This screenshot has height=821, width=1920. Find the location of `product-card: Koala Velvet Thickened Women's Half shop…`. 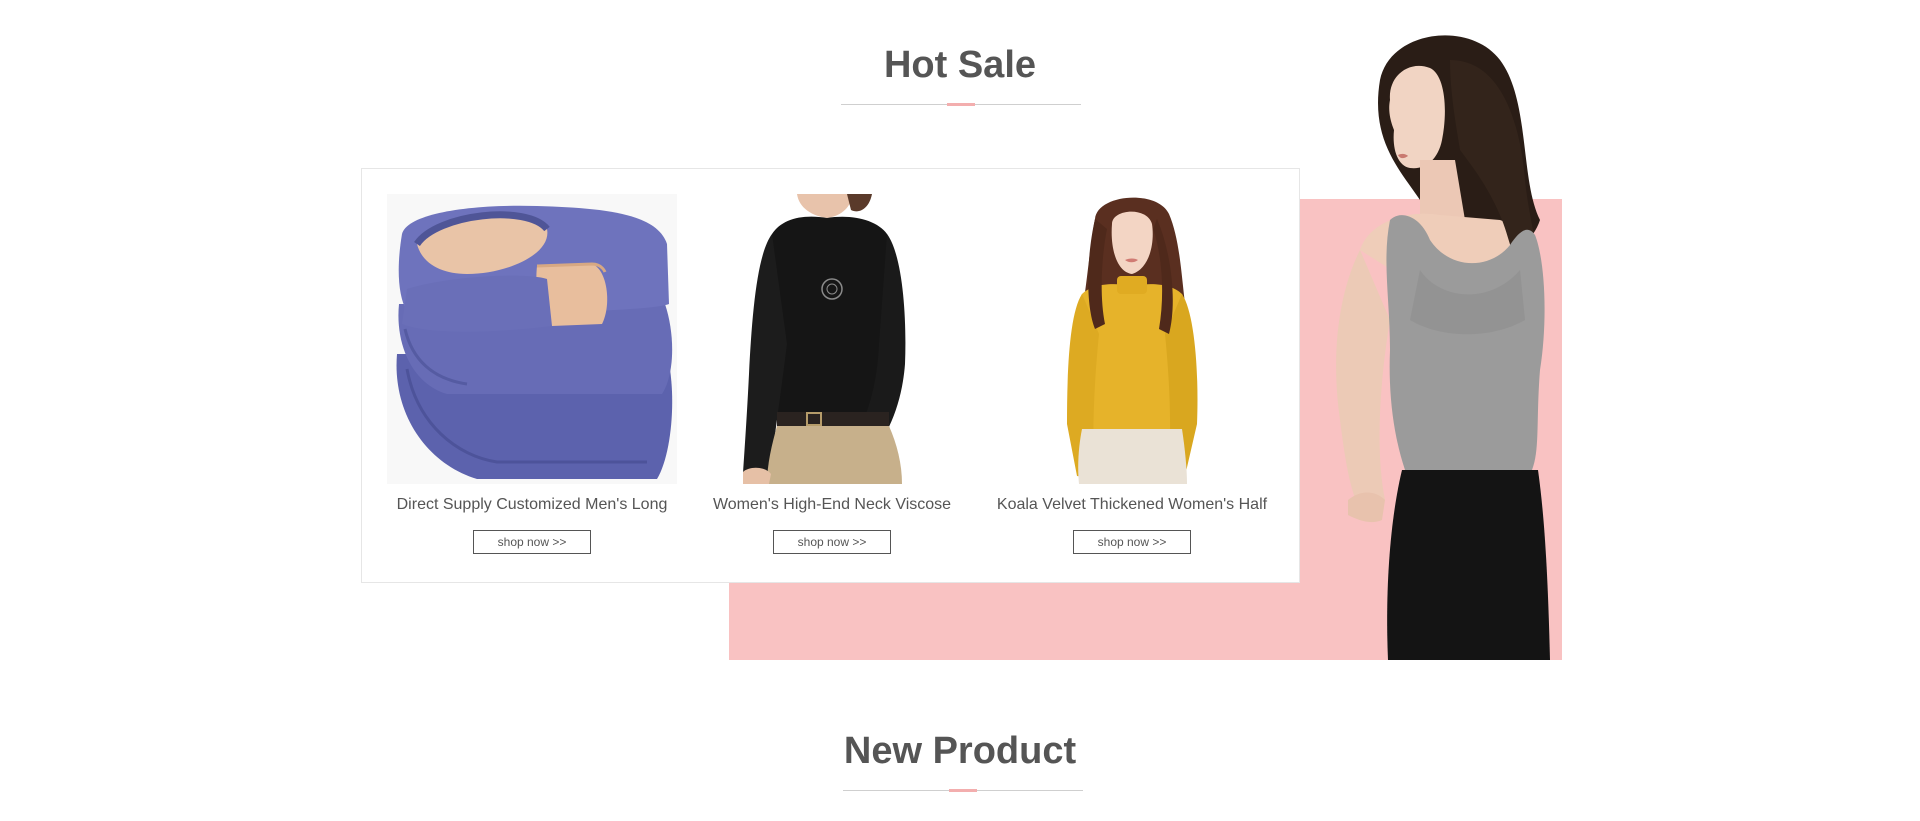

product-card: Koala Velvet Thickened Women's Half shop… is located at coordinates (1132, 374).